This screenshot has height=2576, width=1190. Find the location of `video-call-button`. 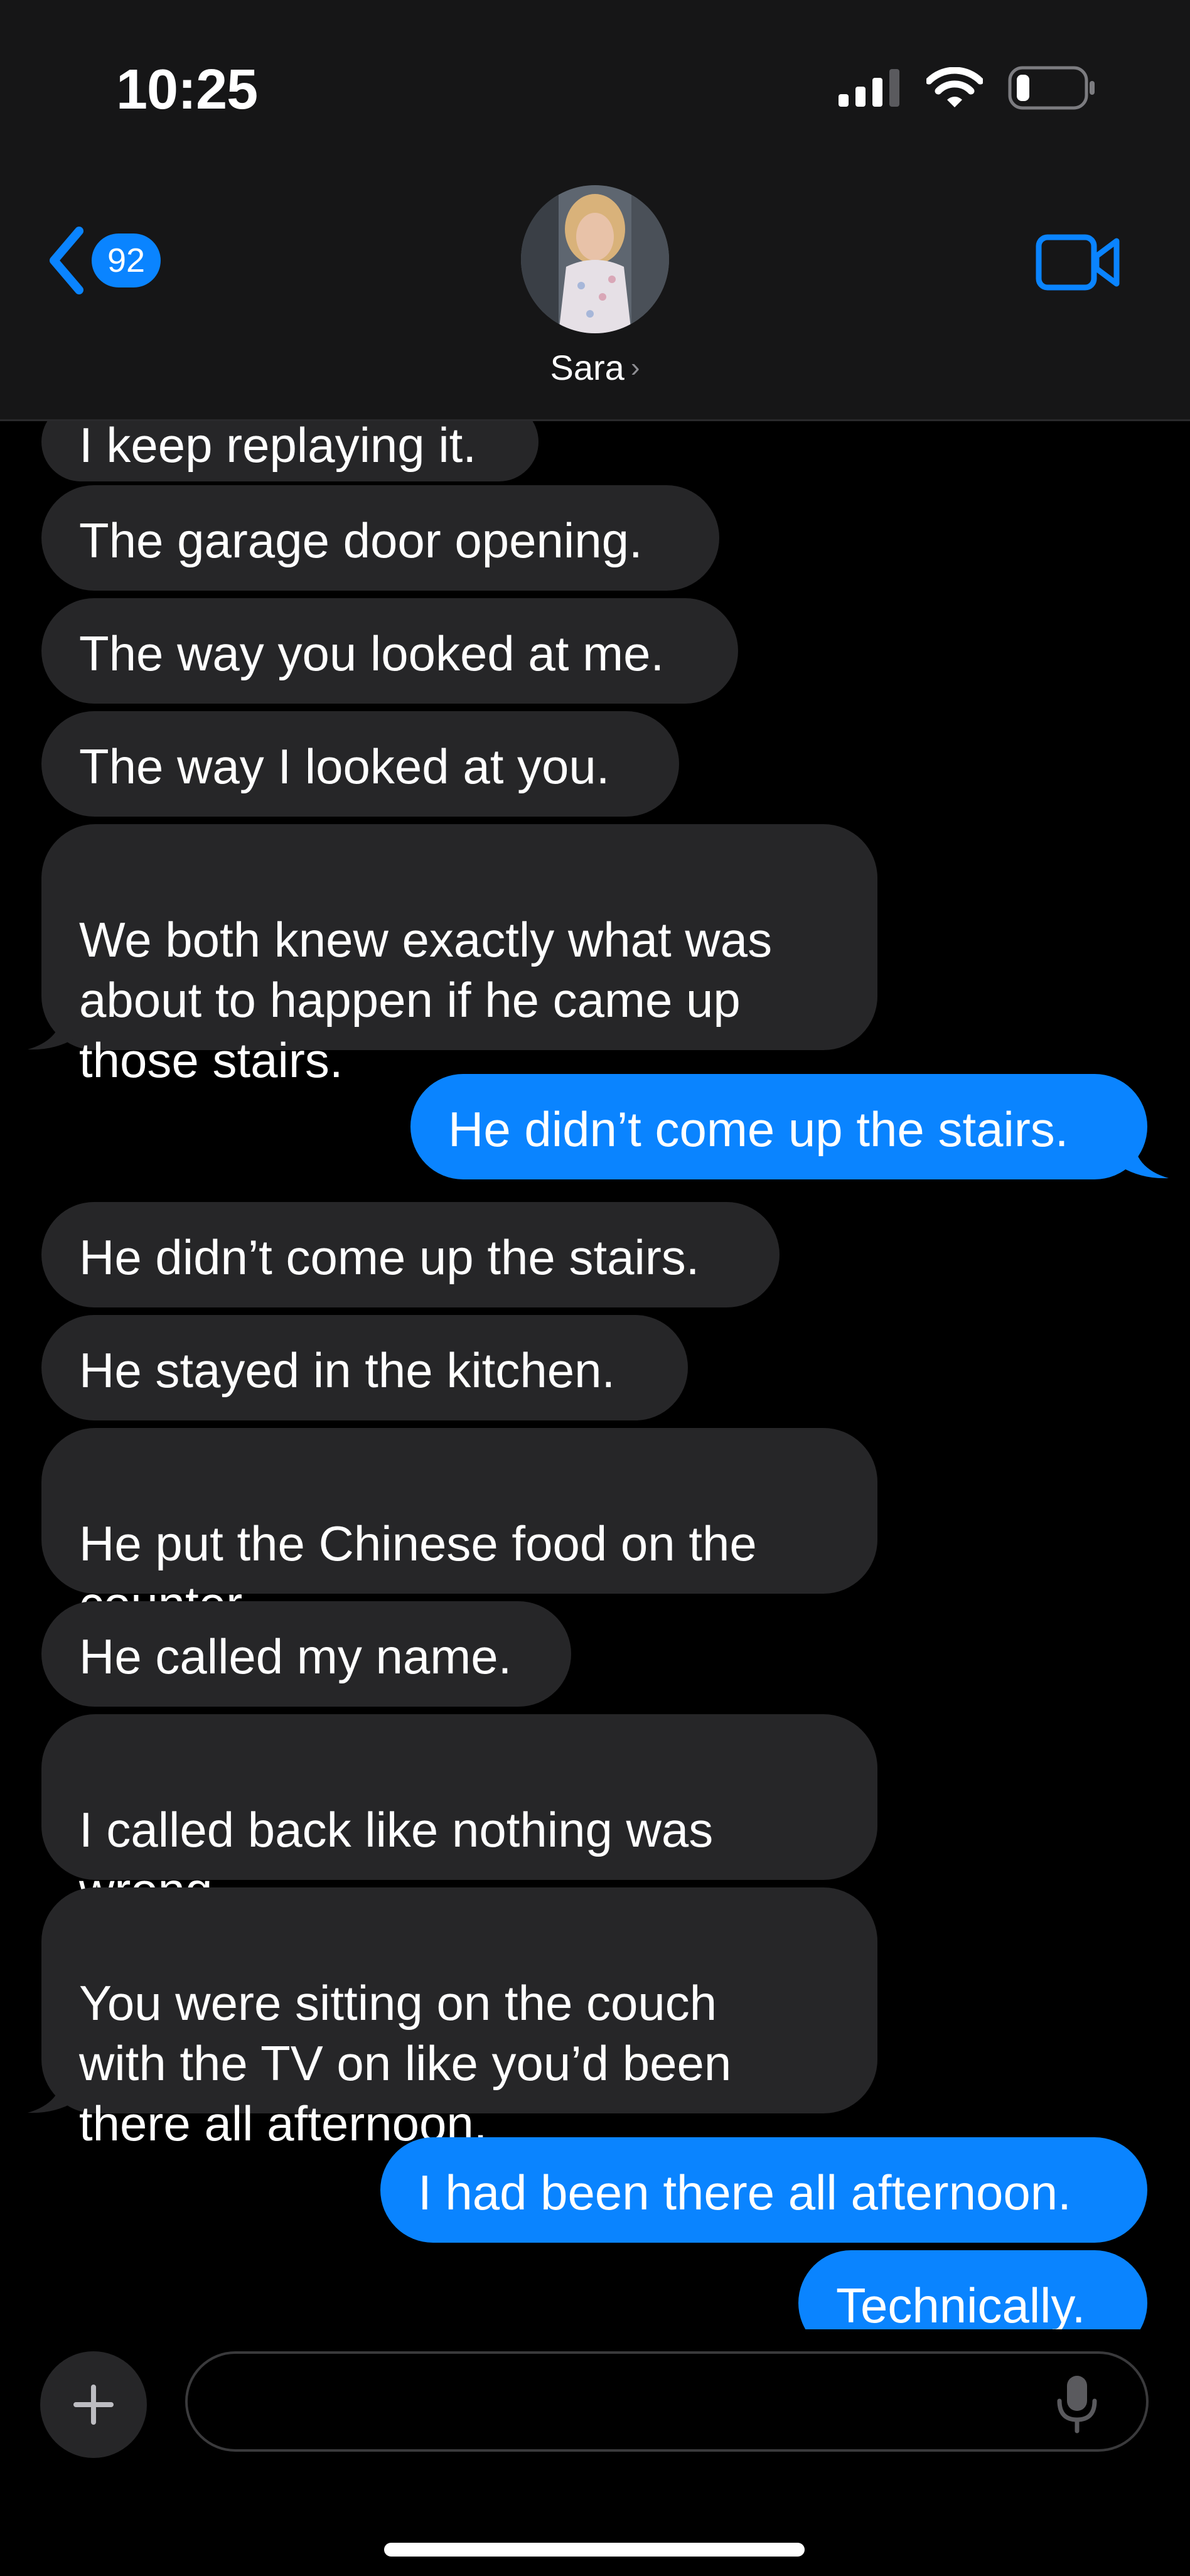

video-call-button is located at coordinates (1078, 264).